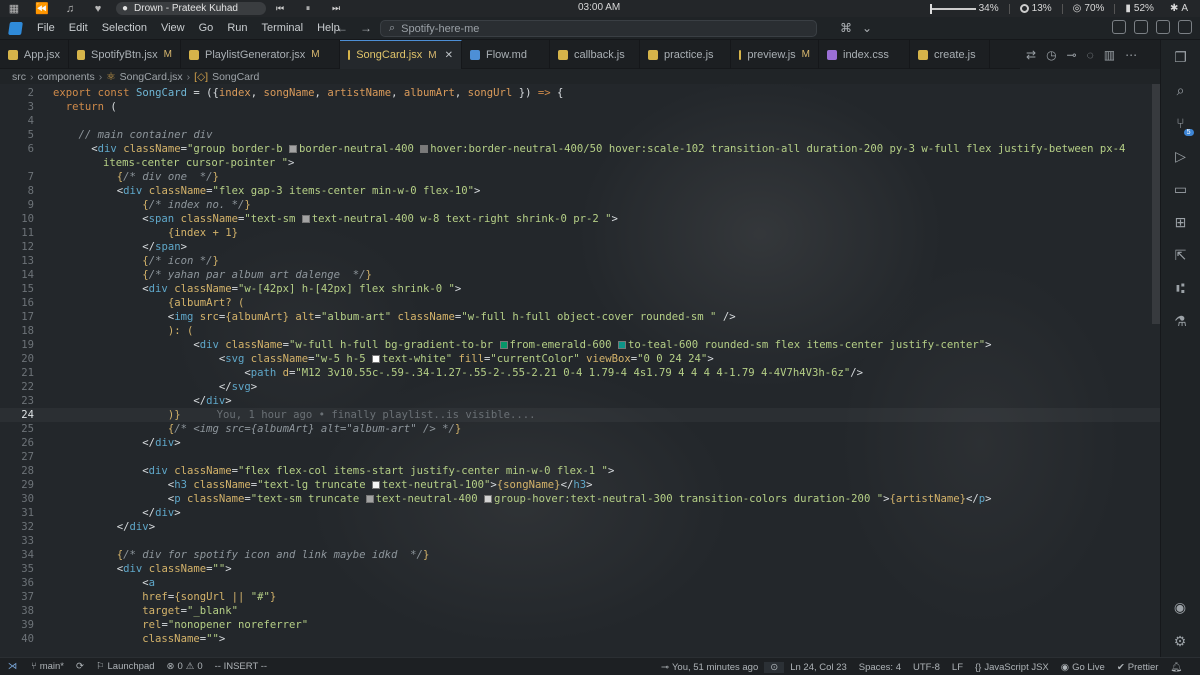 Image resolution: width=1200 pixels, height=675 pixels. I want to click on media-player: ● Drown - Prateek Kuhad ⏮ ⏸ ⏭, so click(233, 8).